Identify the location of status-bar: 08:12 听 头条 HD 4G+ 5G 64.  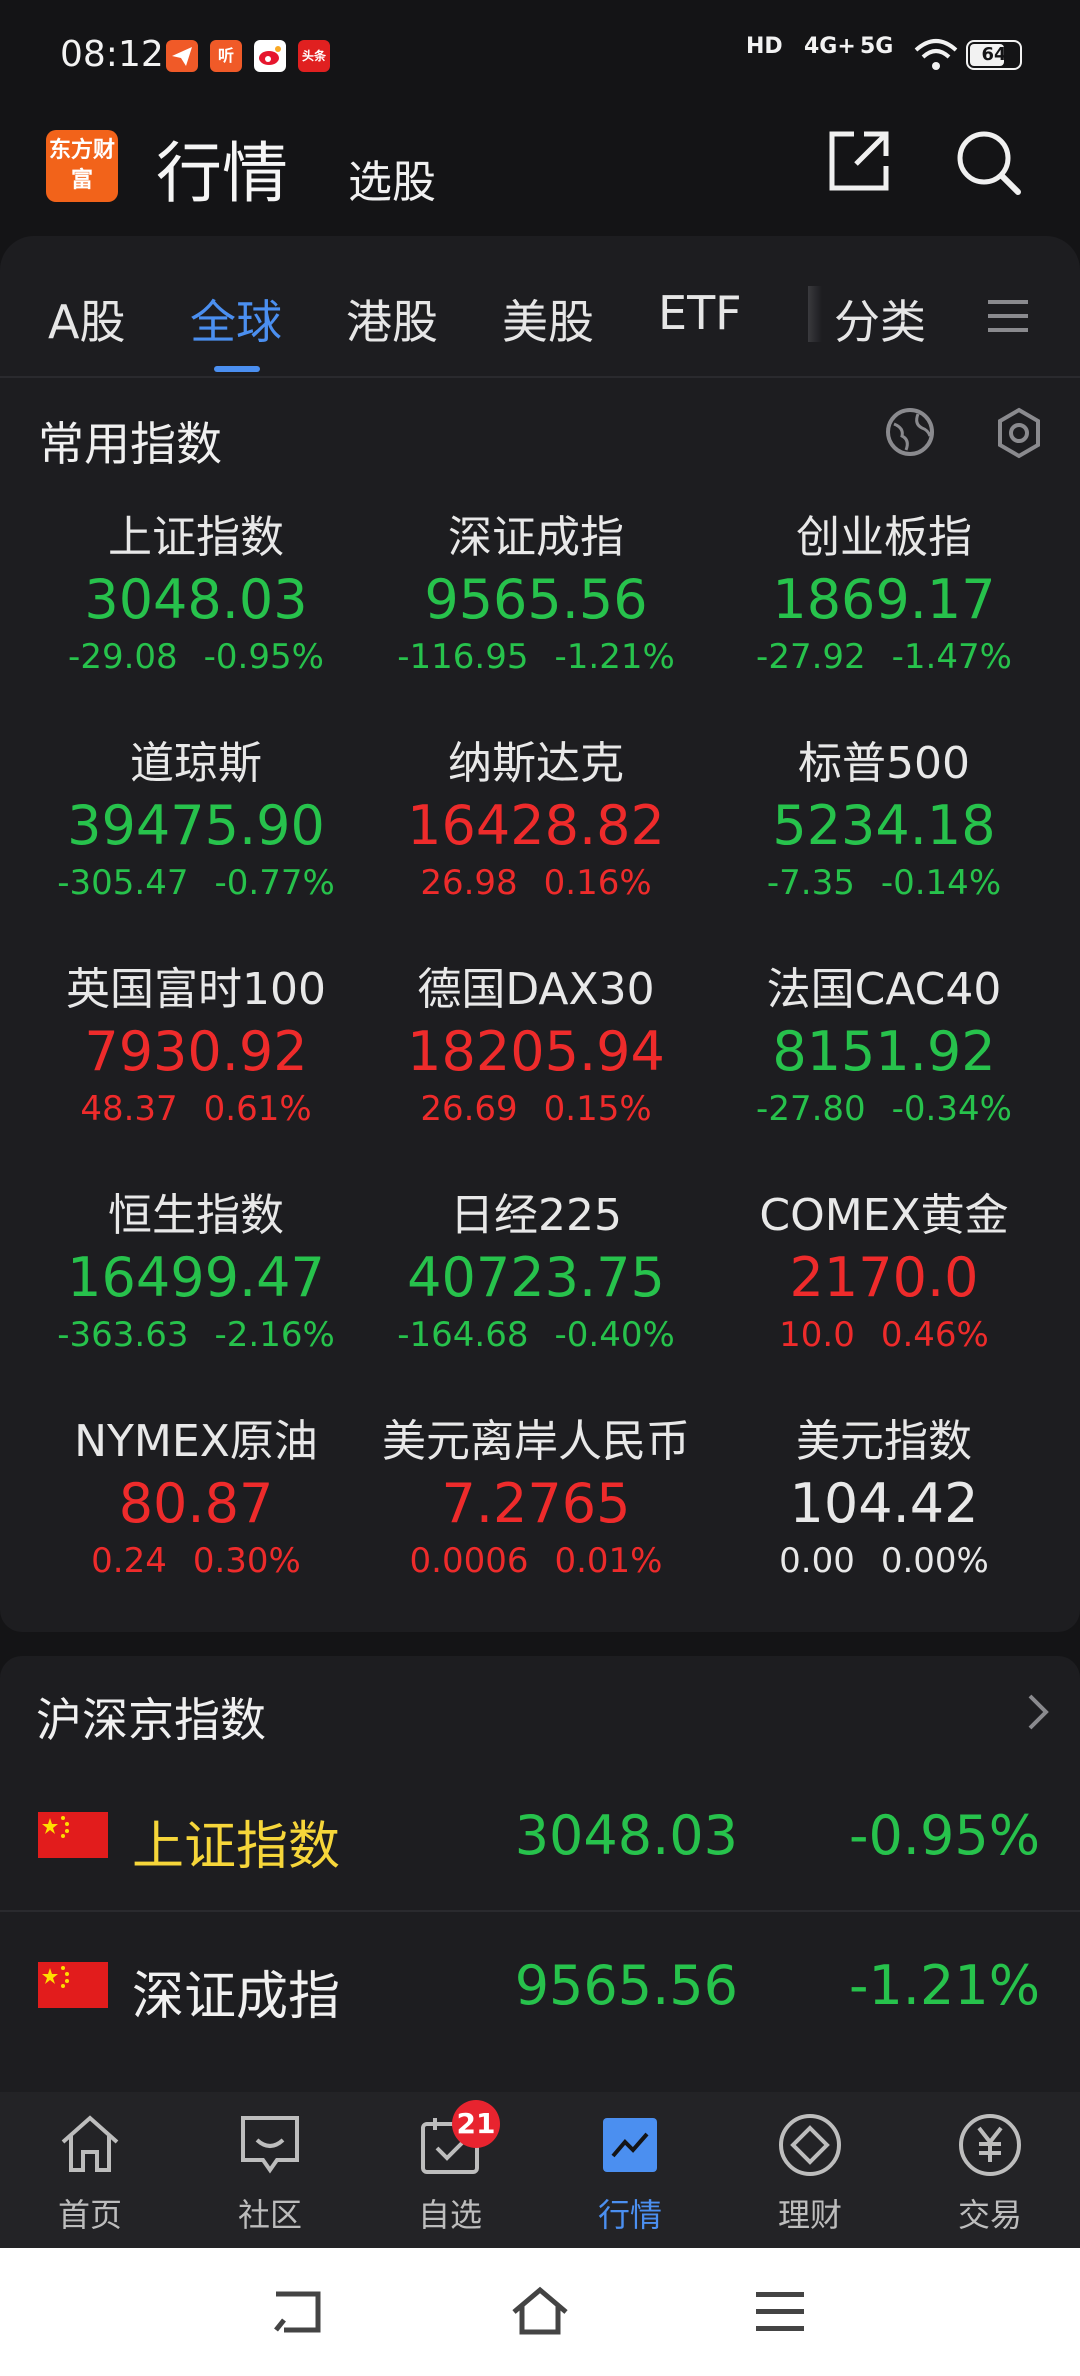
(540, 58).